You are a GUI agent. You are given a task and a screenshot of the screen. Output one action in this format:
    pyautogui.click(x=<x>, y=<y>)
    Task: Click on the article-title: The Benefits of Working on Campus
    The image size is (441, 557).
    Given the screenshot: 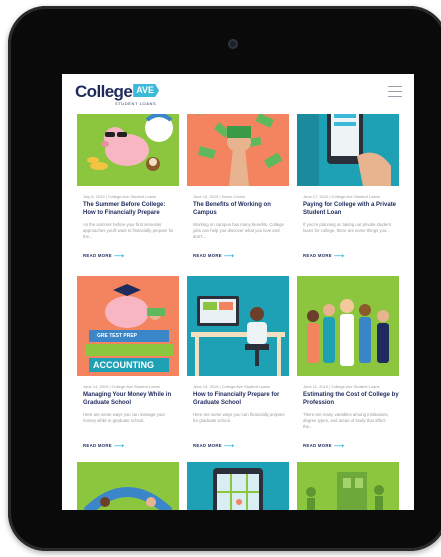 What is the action you would take?
    pyautogui.click(x=241, y=209)
    